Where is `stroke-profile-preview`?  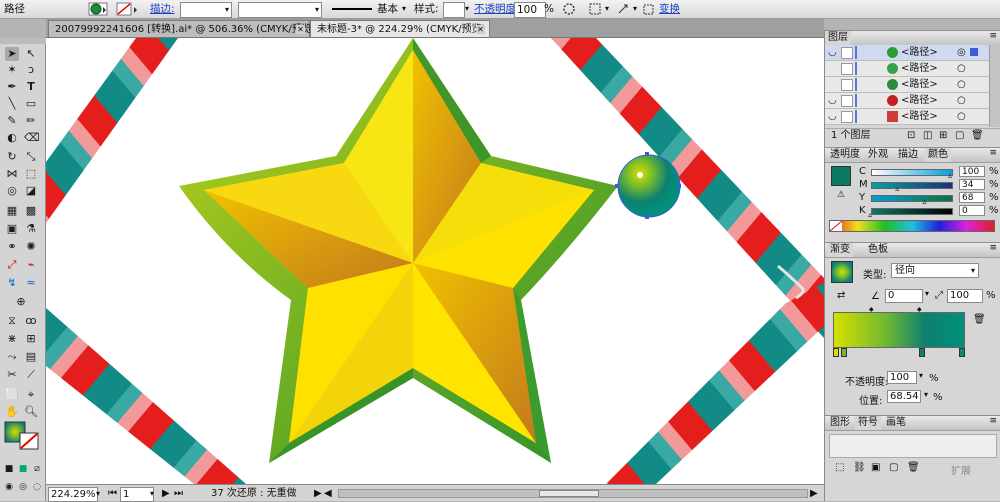
stroke-profile-preview is located at coordinates (352, 9).